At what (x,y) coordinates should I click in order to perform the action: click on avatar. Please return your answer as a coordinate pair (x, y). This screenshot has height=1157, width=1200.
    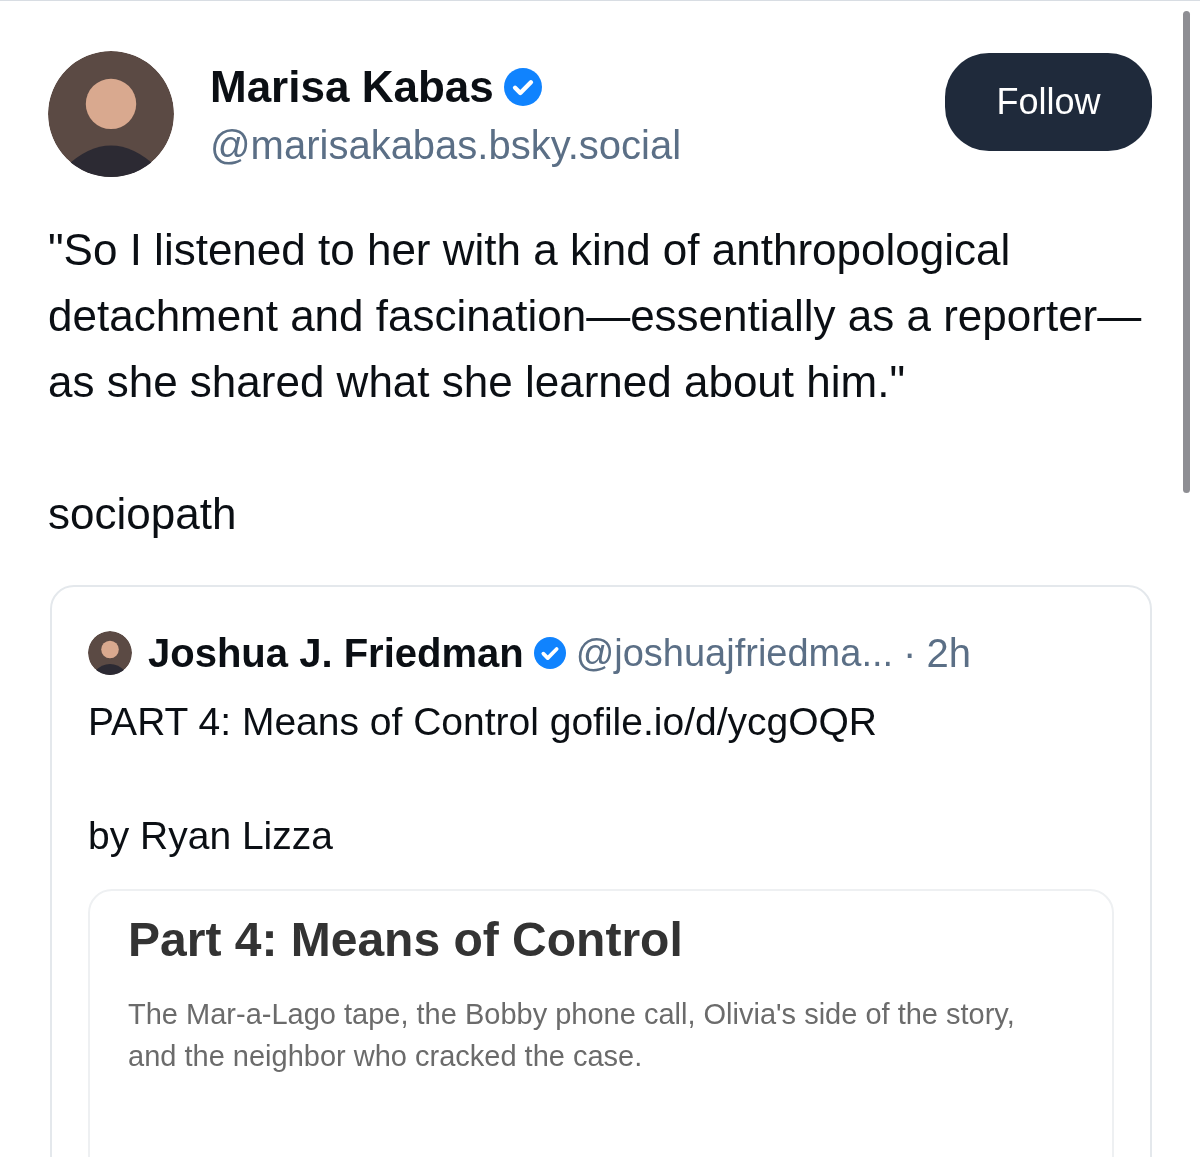
    Looking at the image, I should click on (110, 653).